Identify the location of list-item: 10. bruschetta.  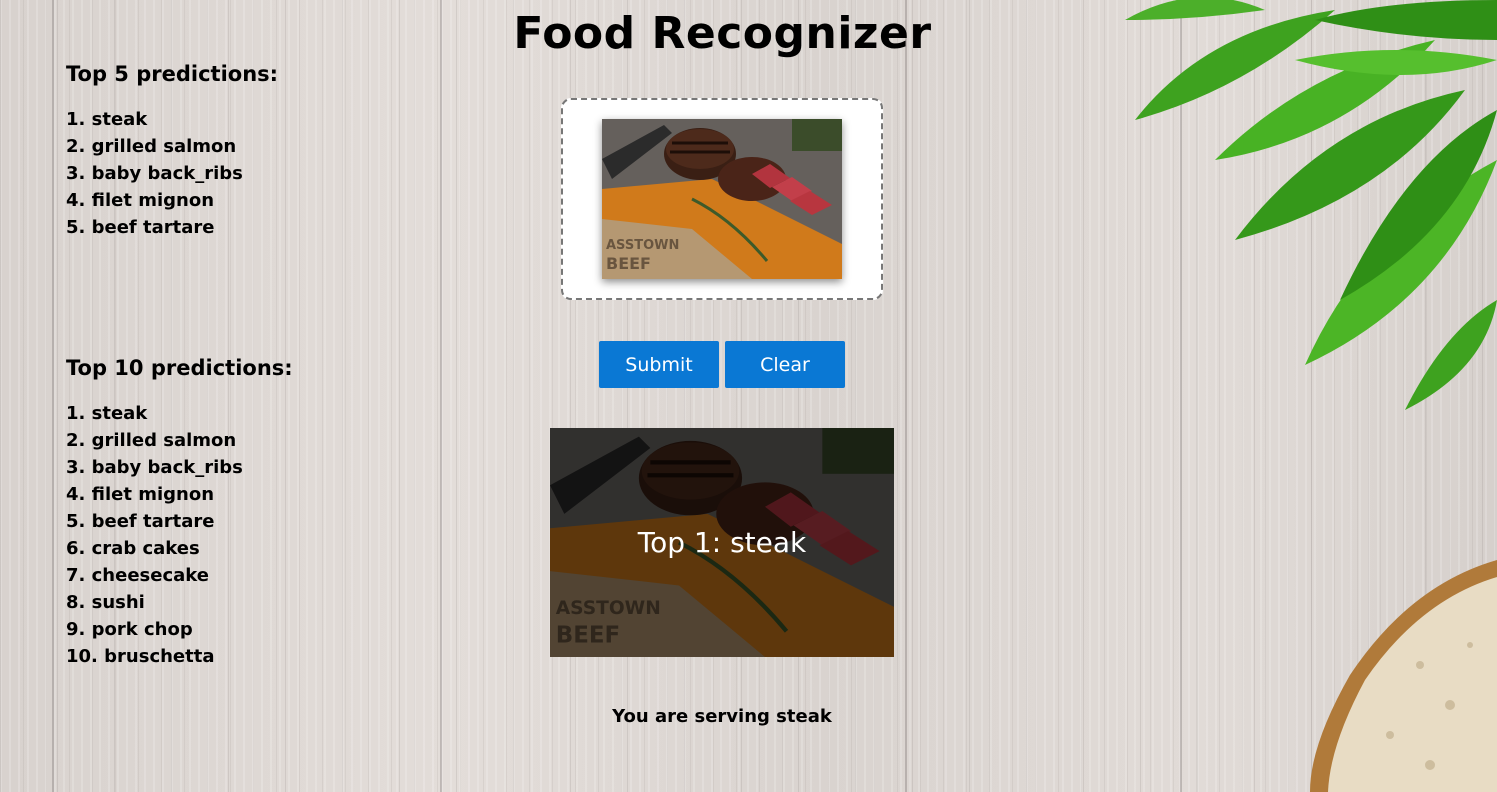
(140, 656).